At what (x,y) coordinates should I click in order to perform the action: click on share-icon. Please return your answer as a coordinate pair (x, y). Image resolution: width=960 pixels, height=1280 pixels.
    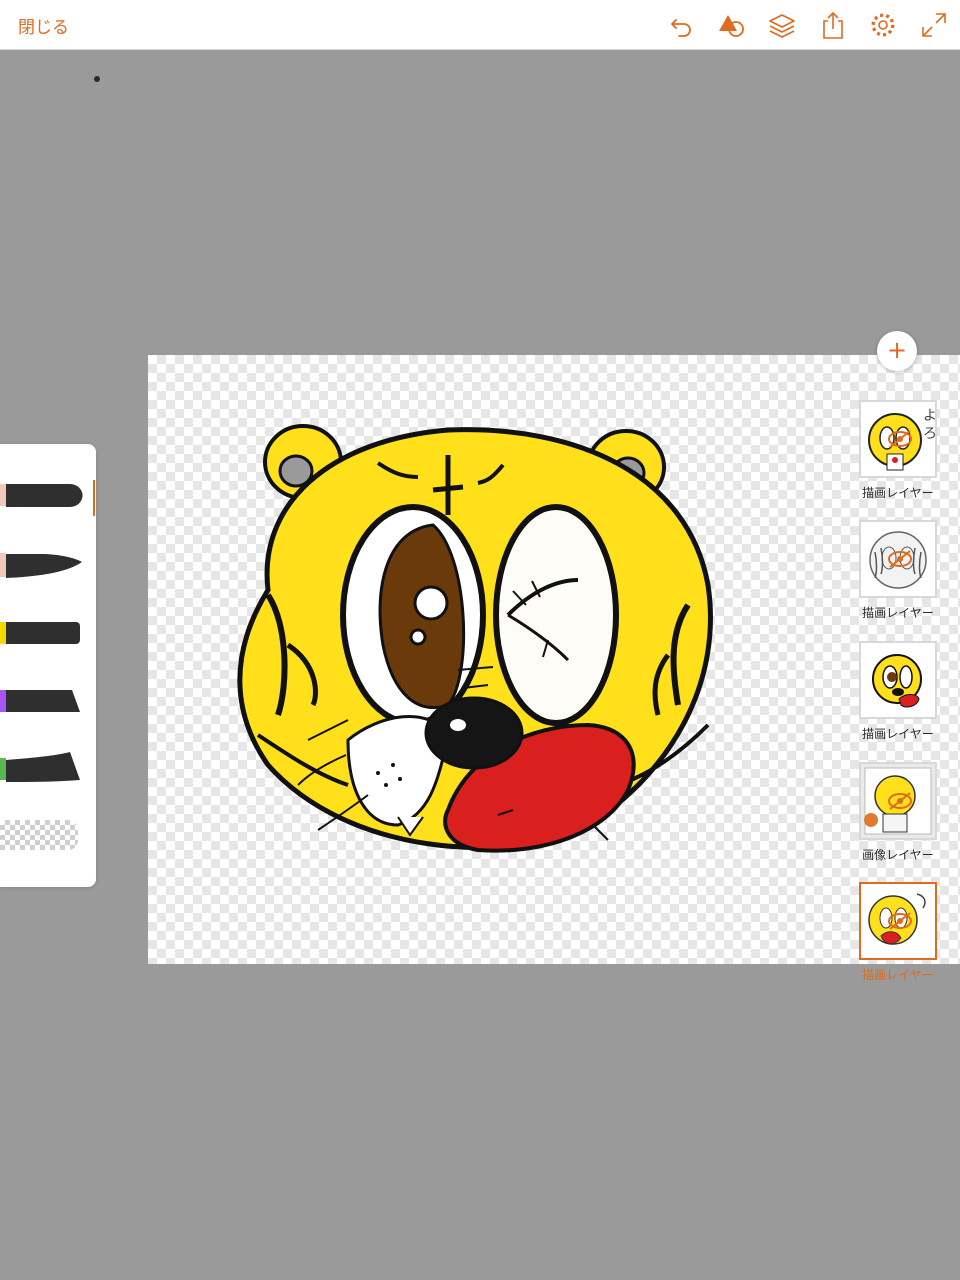
    Looking at the image, I should click on (833, 25).